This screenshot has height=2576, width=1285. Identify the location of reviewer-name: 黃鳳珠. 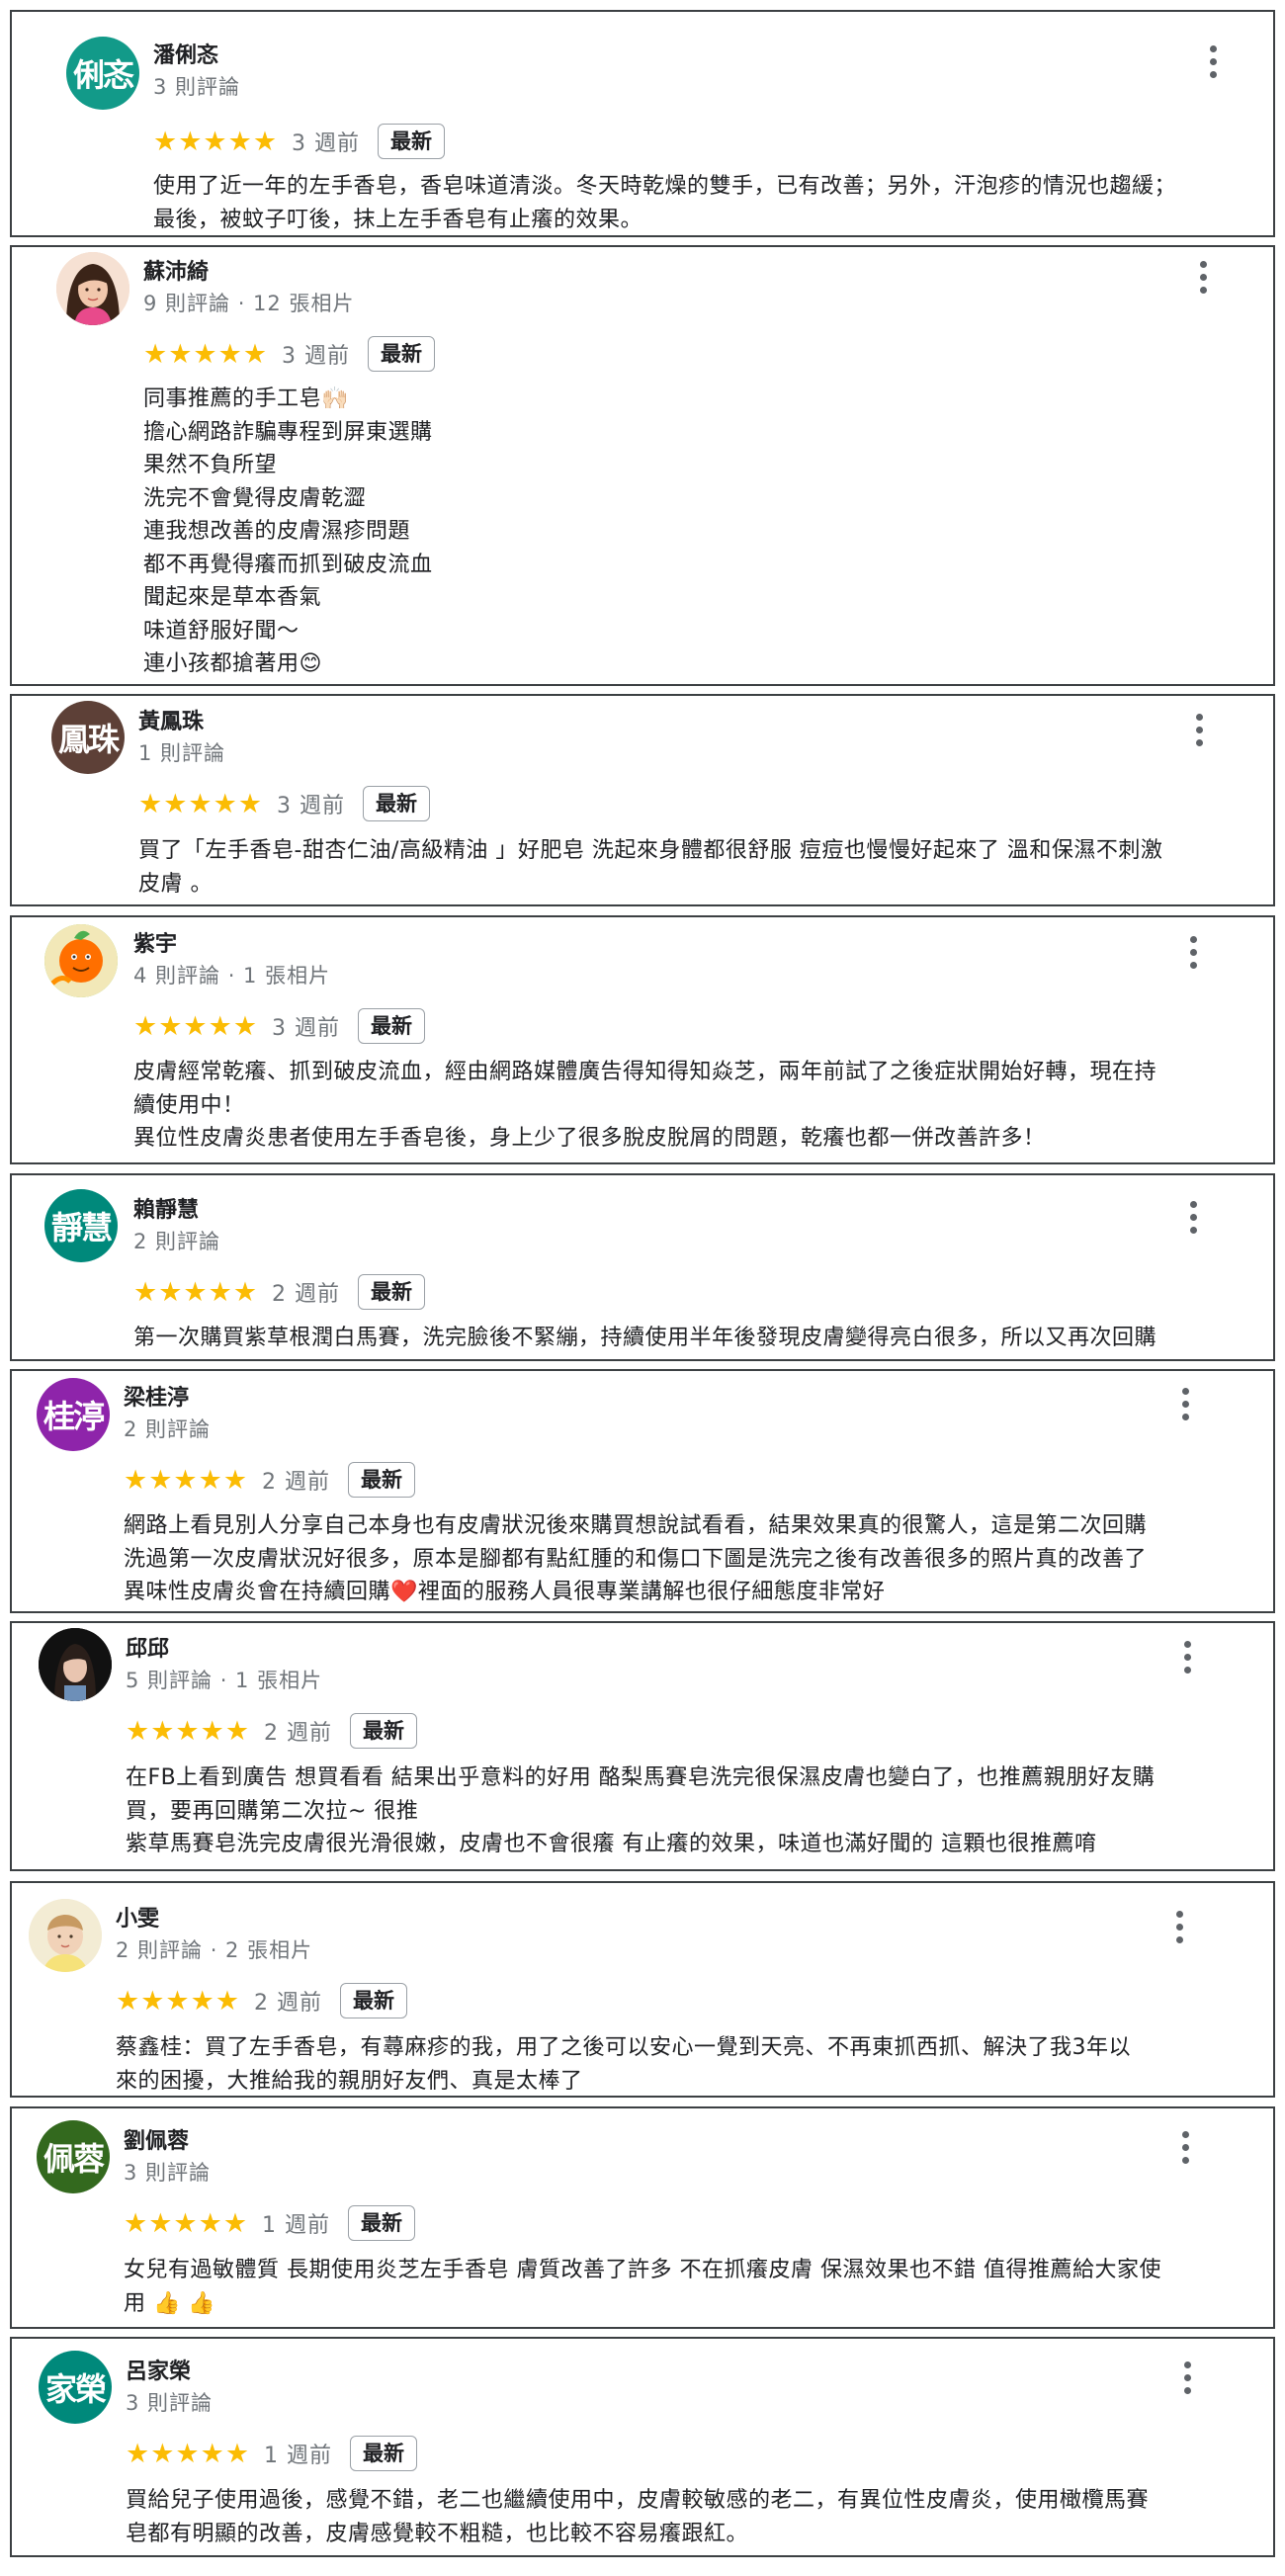
(171, 719).